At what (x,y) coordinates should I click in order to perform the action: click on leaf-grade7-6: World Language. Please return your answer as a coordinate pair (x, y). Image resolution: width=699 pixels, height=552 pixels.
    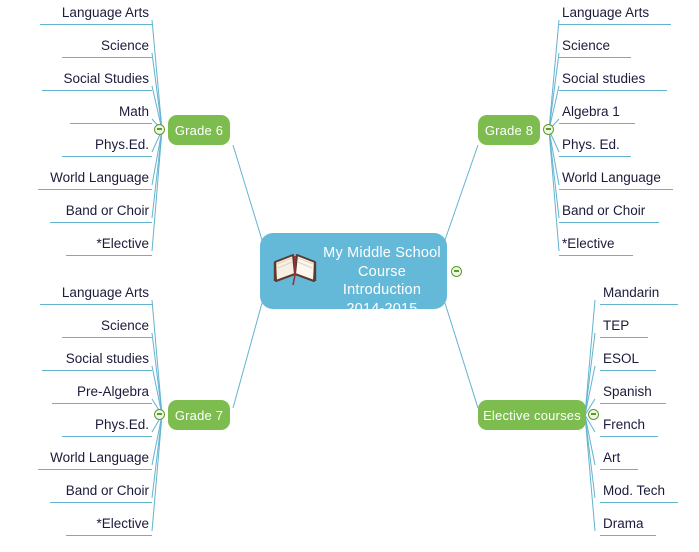
    Looking at the image, I should click on (95, 459).